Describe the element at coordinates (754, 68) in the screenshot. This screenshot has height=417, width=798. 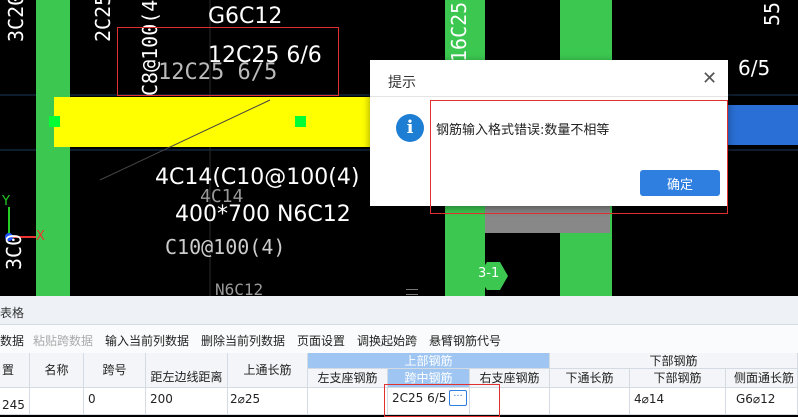
I see `cad-label-right: 6/5` at that location.